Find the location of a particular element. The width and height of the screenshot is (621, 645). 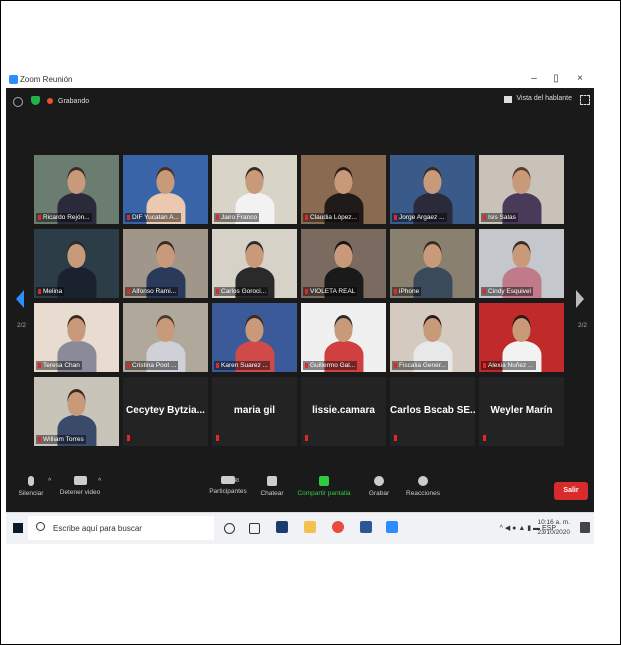

record-label: Grabar is located at coordinates (379, 493).